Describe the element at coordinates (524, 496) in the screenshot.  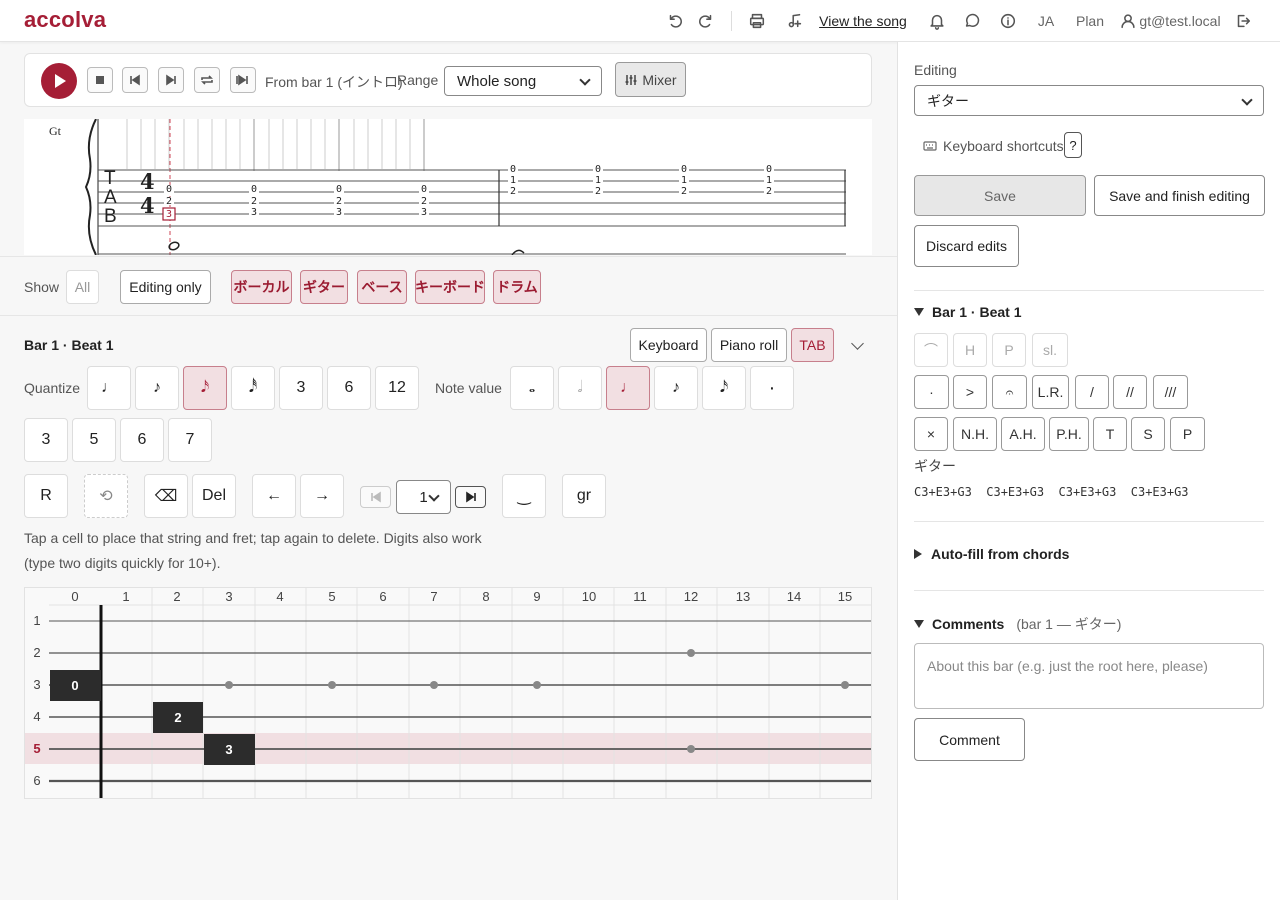
I see `tie-button: ‿` at that location.